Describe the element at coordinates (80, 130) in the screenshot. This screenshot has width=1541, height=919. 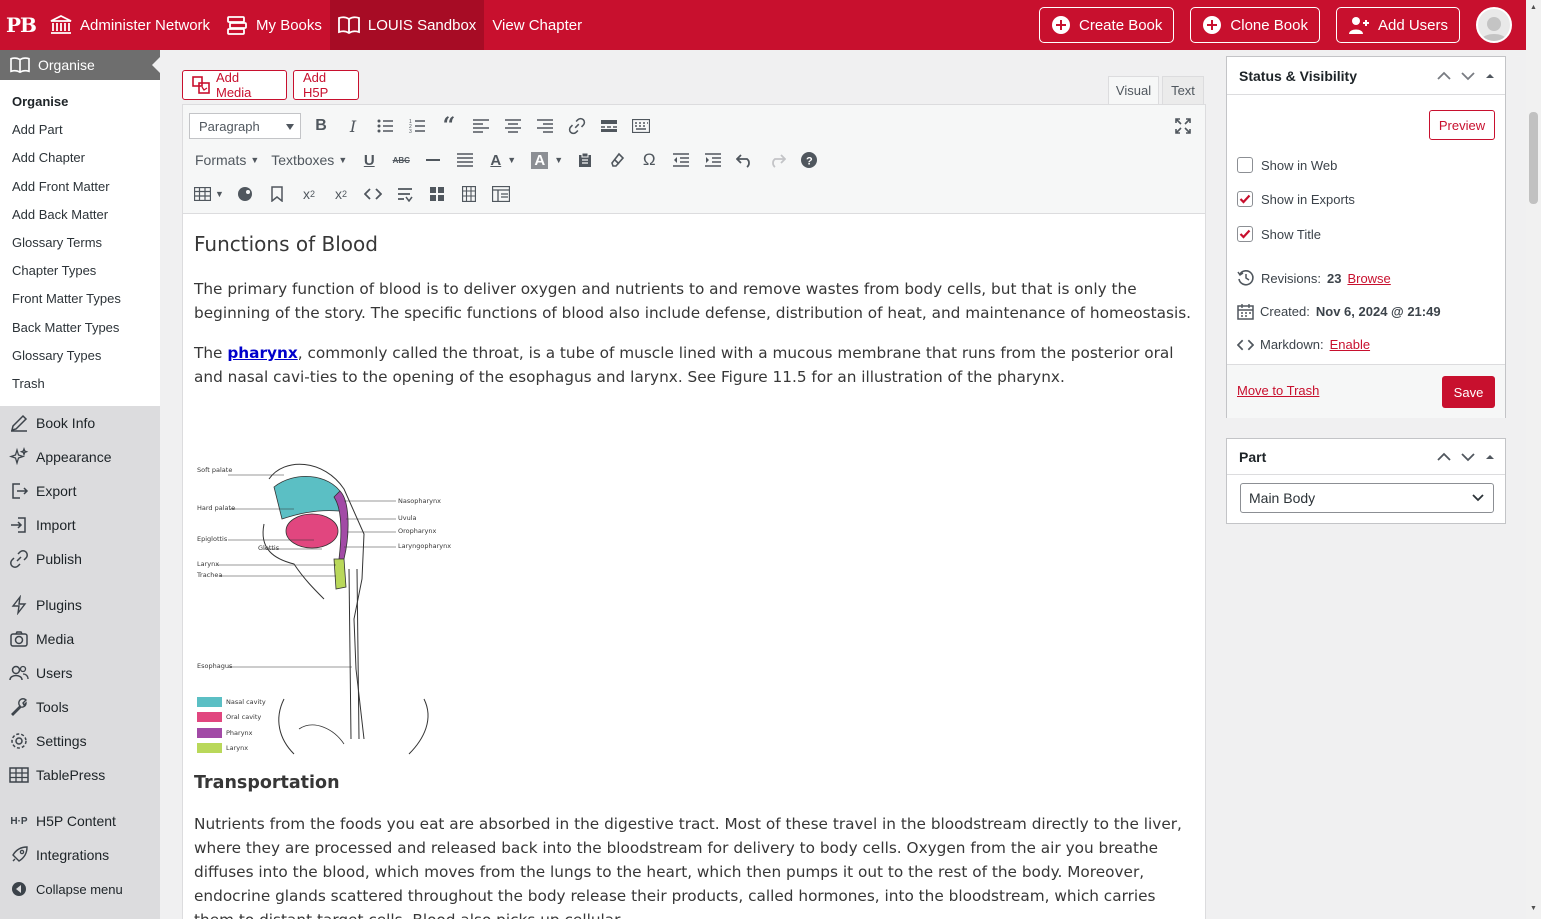
I see `submenu-add-part: Add Part` at that location.